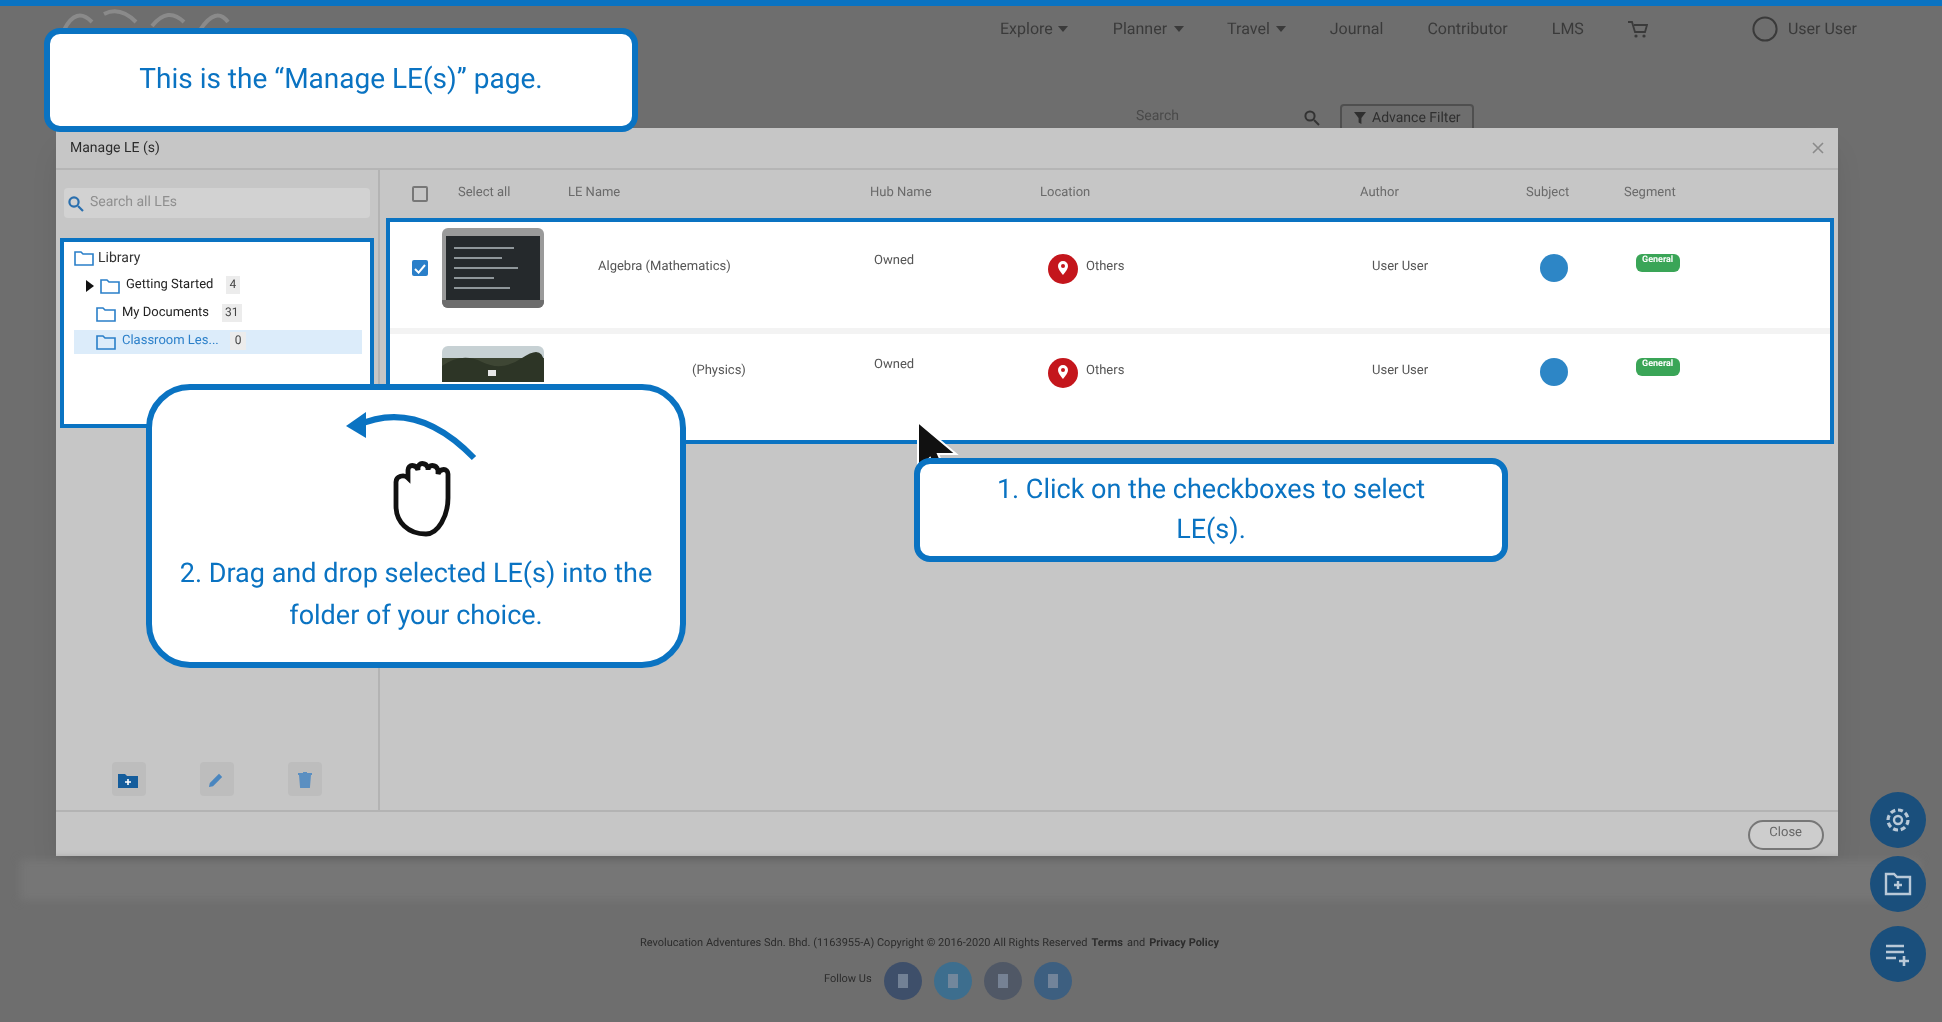 This screenshot has height=1022, width=1942. I want to click on pencil-icon, so click(216, 779).